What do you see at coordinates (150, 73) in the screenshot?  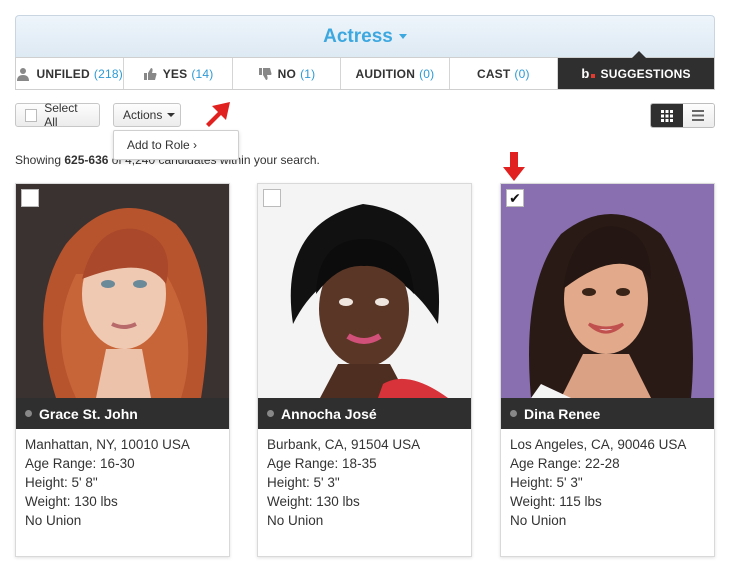 I see `thumbs-up-icon` at bounding box center [150, 73].